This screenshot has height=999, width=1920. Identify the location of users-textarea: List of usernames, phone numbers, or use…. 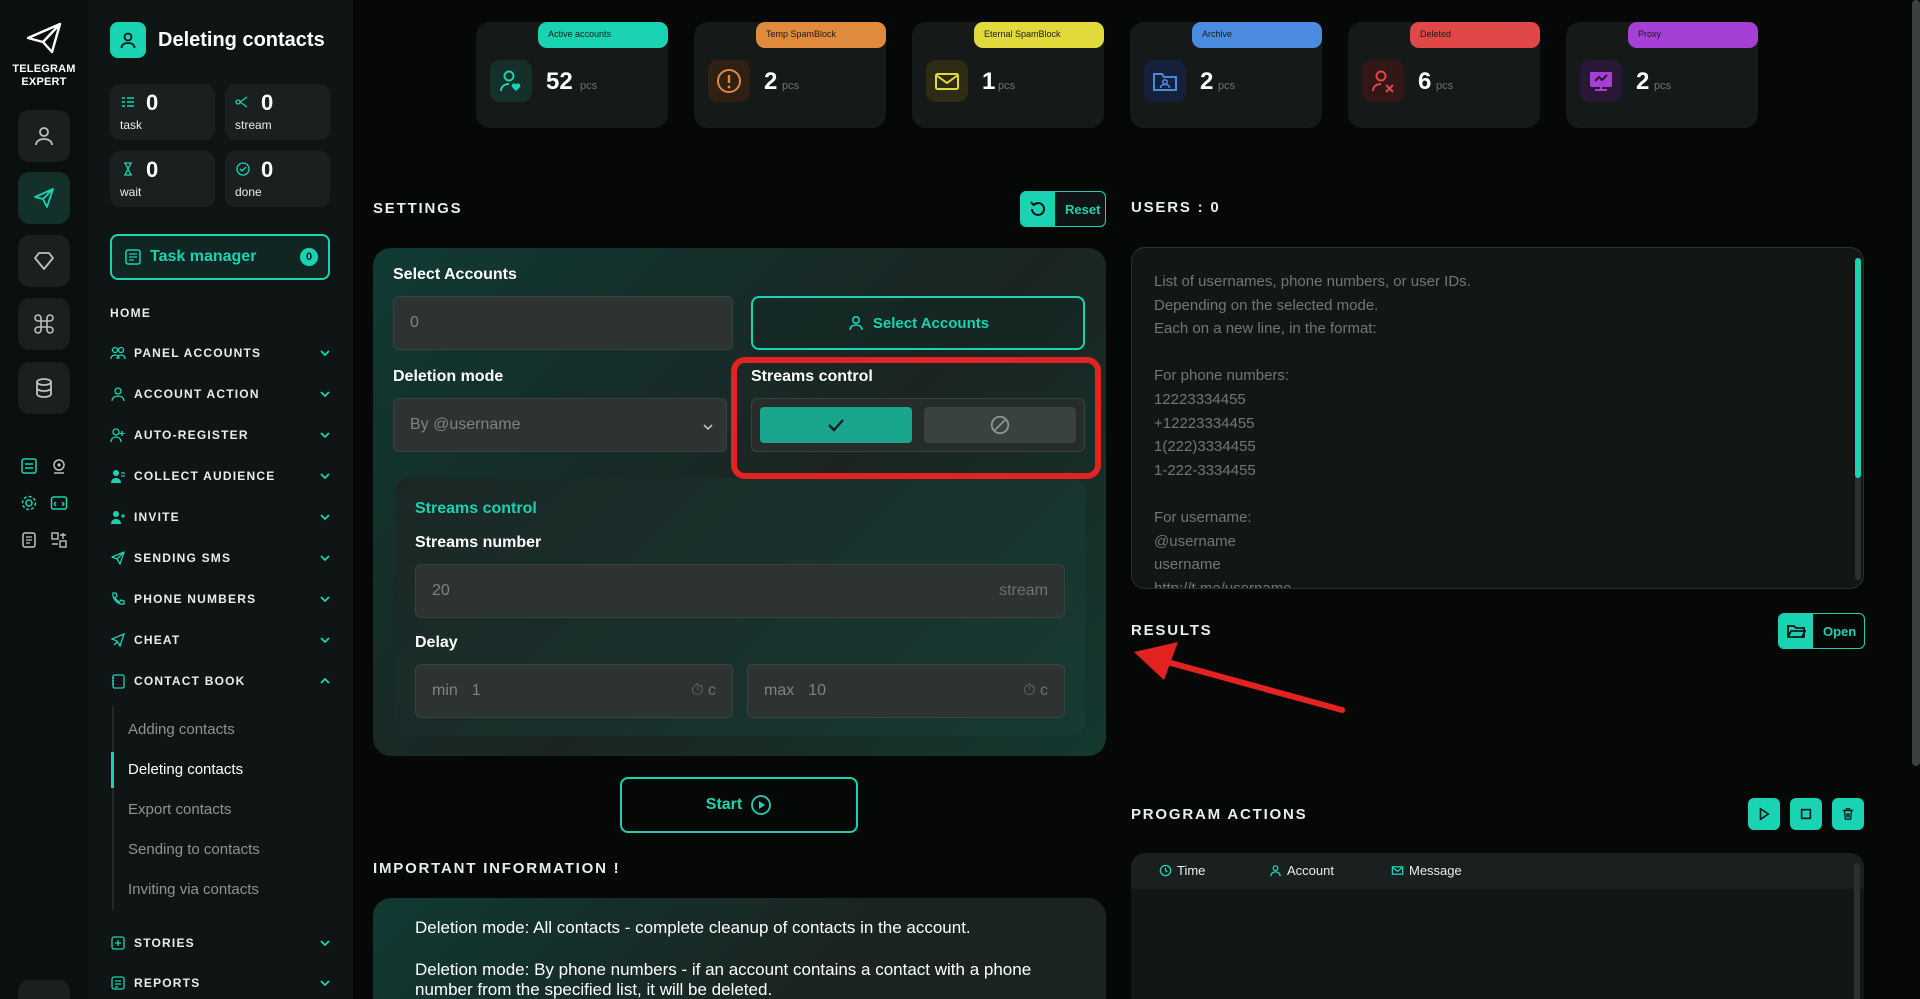
(1497, 418).